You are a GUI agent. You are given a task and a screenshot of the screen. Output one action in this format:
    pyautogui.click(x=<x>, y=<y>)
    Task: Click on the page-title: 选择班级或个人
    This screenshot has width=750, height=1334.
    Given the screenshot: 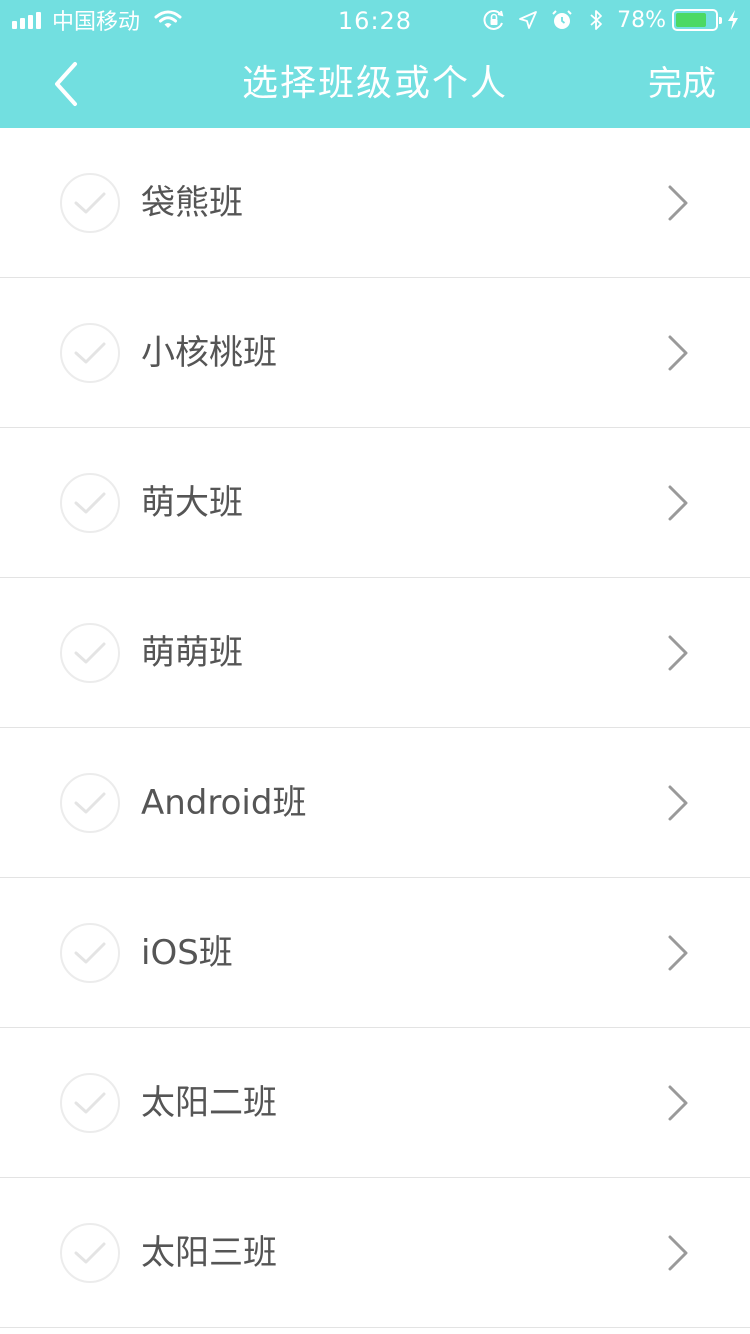 What is the action you would take?
    pyautogui.click(x=374, y=83)
    